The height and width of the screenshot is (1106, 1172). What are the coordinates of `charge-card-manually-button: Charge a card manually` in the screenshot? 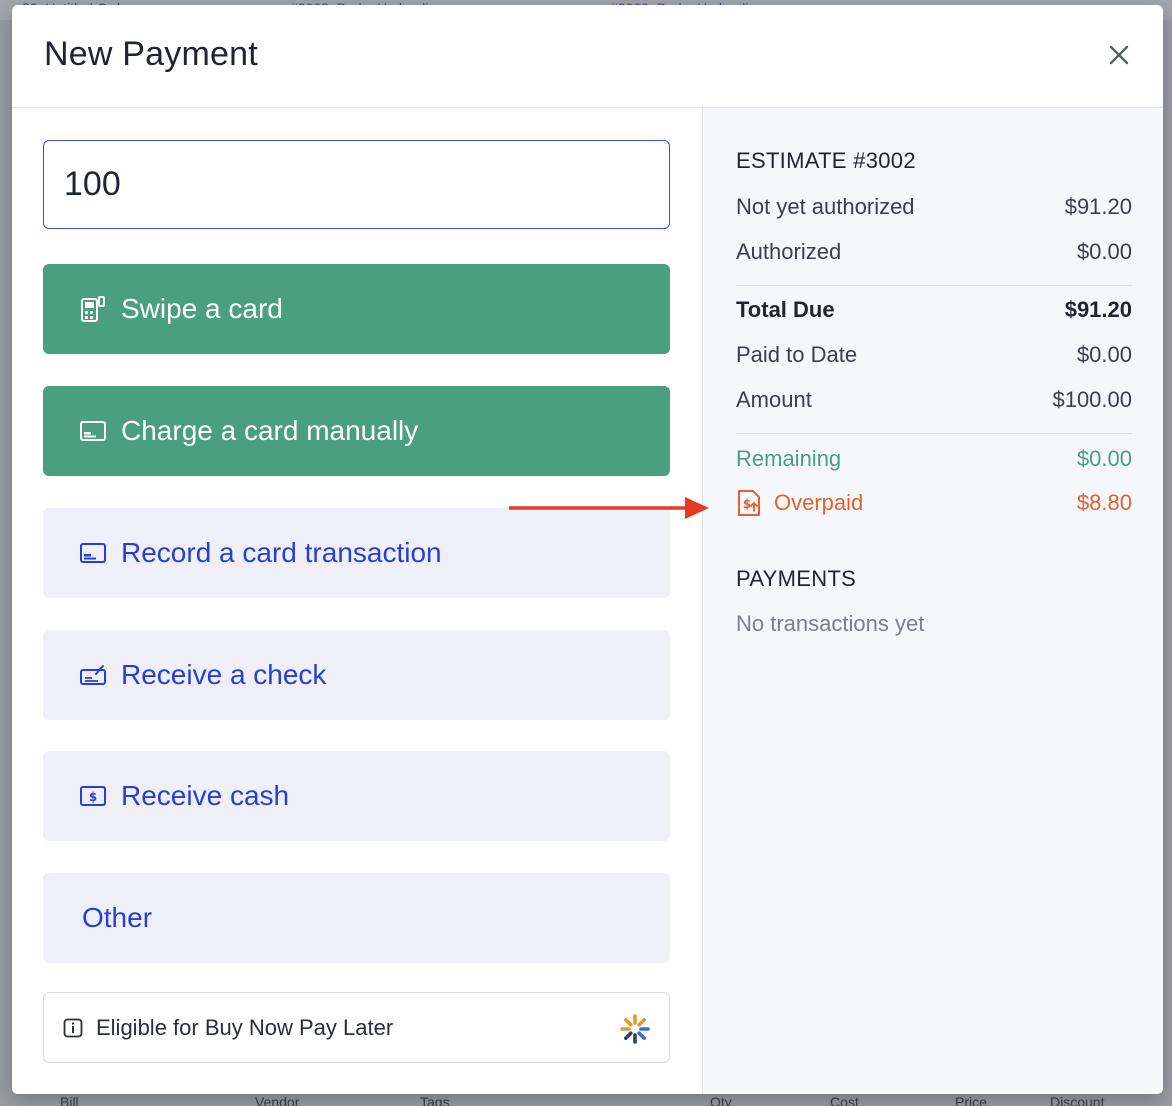 It's located at (356, 431).